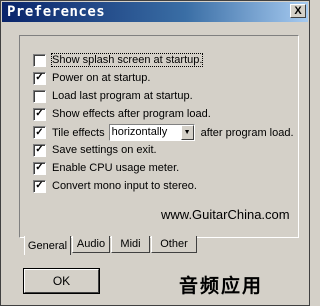 Image resolution: width=320 pixels, height=306 pixels. I want to click on checkbox-power-on: ✓, so click(39, 78).